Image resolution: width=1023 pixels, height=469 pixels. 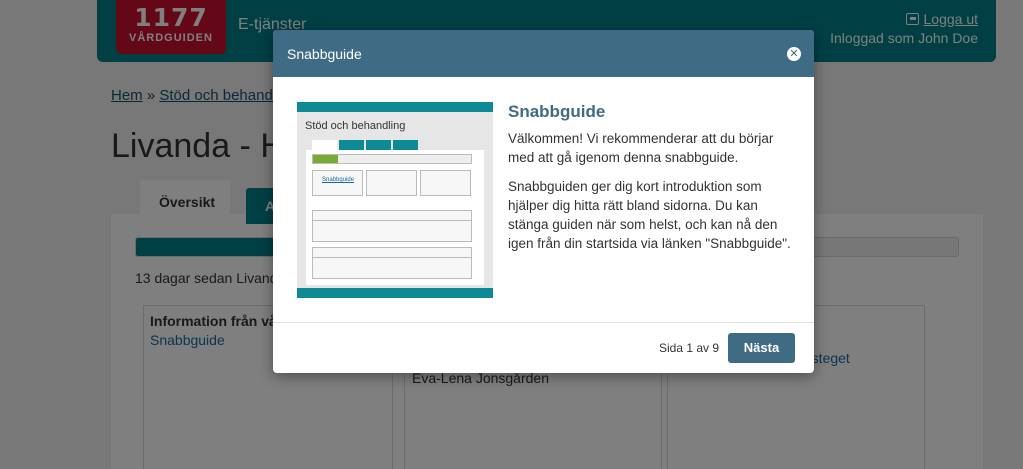 I want to click on modal-footer: Sida 1 av 9 Nästa, so click(x=543, y=347).